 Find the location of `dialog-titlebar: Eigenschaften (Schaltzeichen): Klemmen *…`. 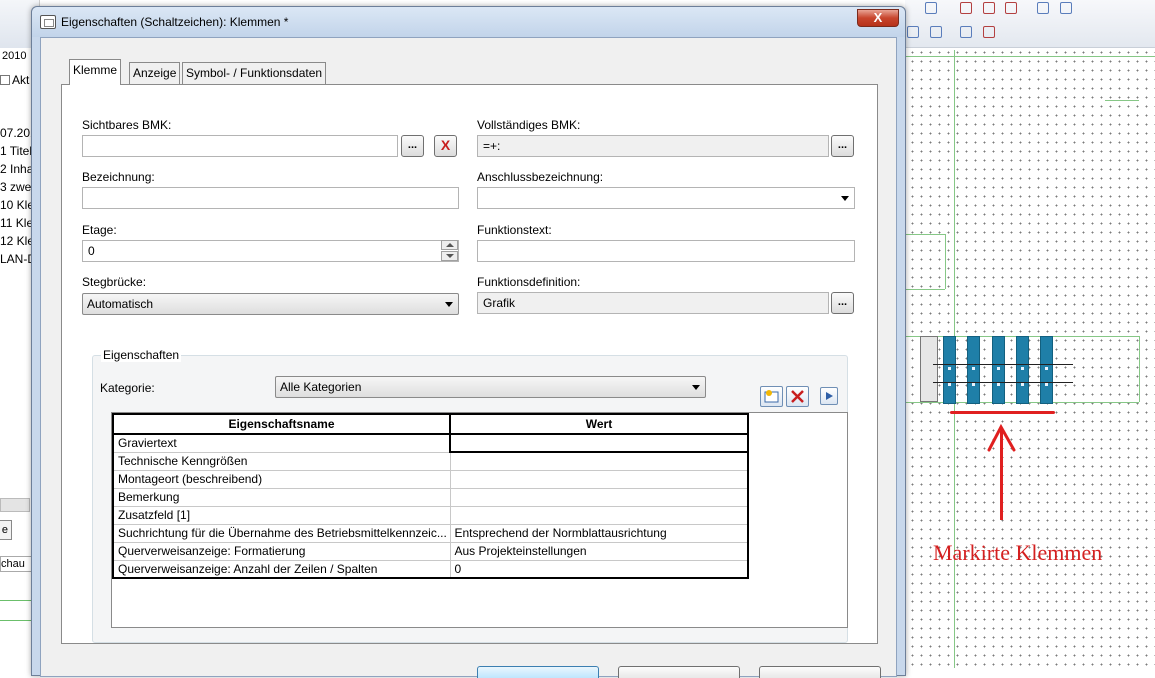

dialog-titlebar: Eigenschaften (Schaltzeichen): Klemmen *… is located at coordinates (468, 22).